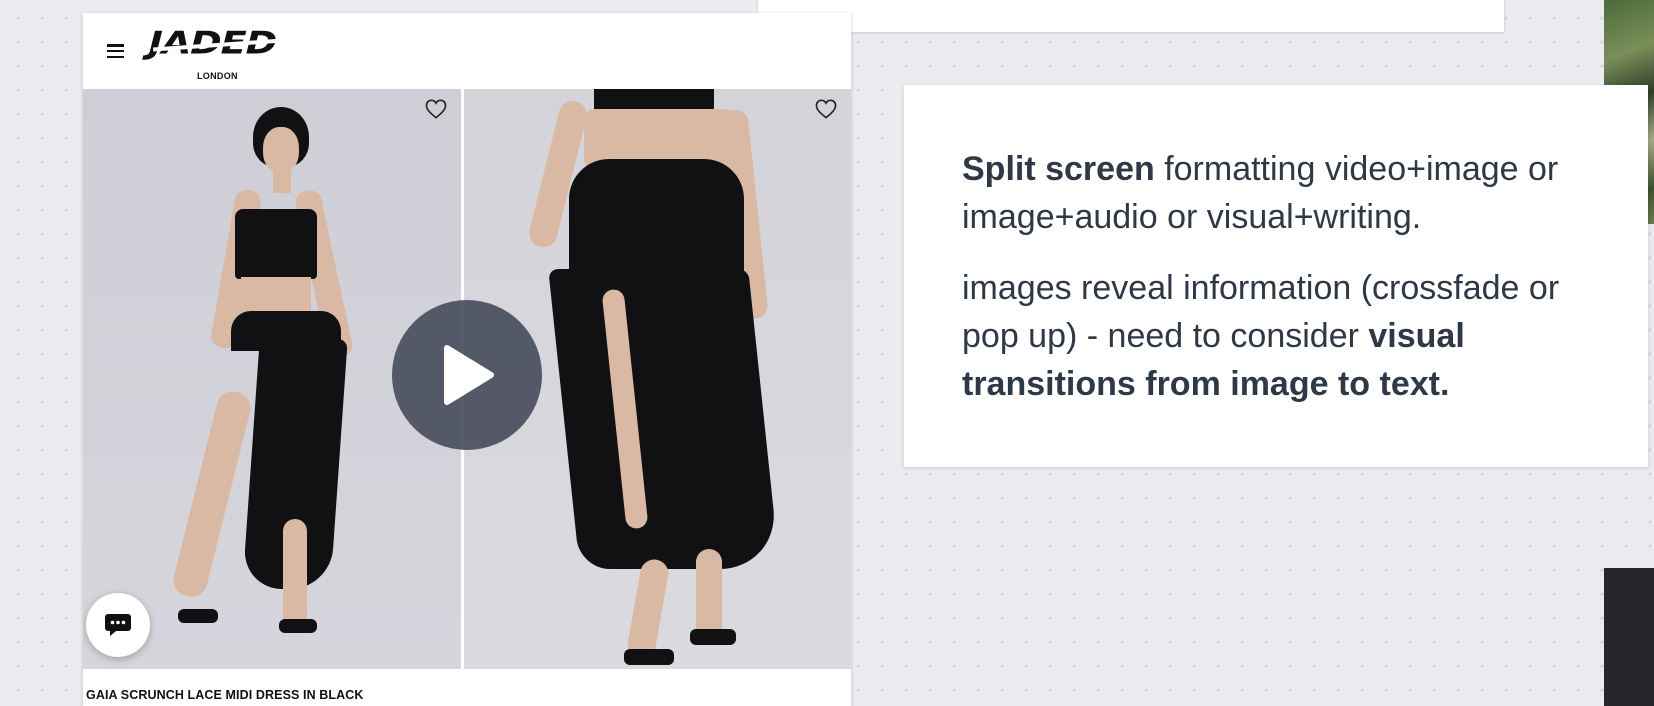 This screenshot has width=1654, height=706. Describe the element at coordinates (1058, 169) in the screenshot. I see `note-bold-split-screen: Split screen` at that location.